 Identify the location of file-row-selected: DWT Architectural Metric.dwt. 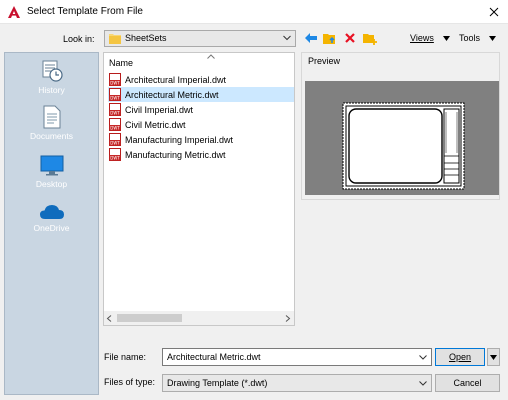
(201, 94).